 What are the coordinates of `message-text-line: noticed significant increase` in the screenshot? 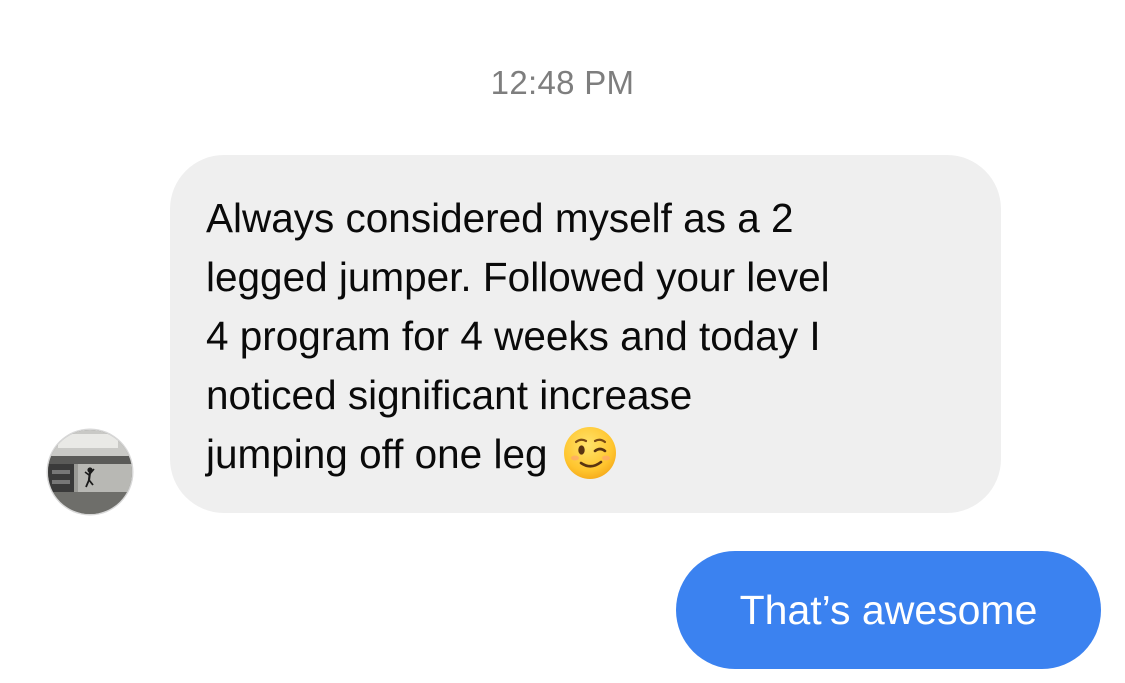 It's located at (449, 395).